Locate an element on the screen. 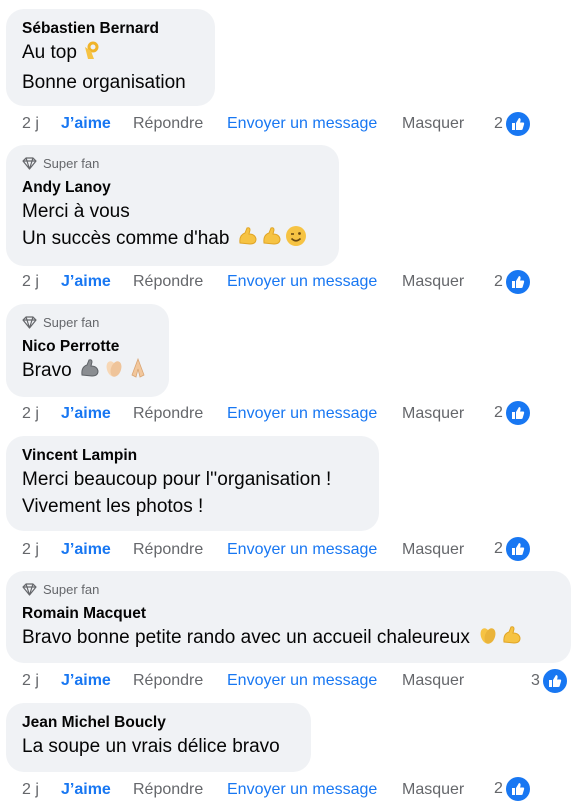 The width and height of the screenshot is (571, 804). comment-author: Andy Lanoy is located at coordinates (172, 188).